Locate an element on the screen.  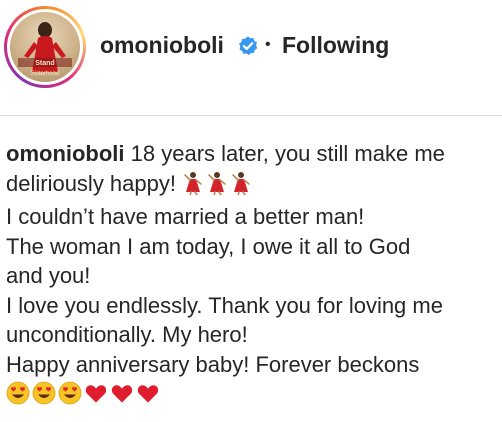
end-emojis is located at coordinates (251, 396).